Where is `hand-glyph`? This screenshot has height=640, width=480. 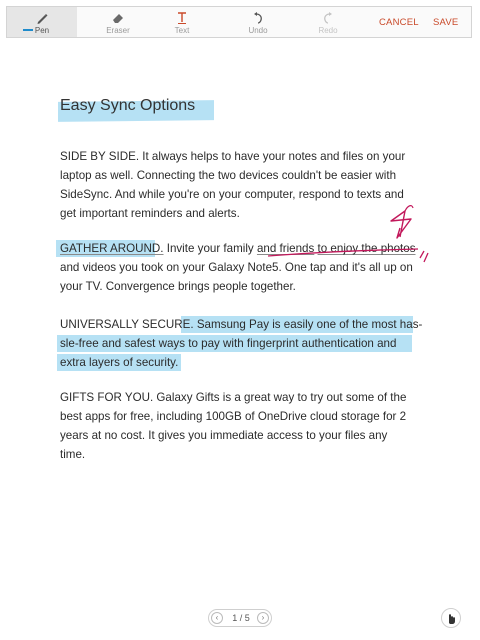 hand-glyph is located at coordinates (452, 619).